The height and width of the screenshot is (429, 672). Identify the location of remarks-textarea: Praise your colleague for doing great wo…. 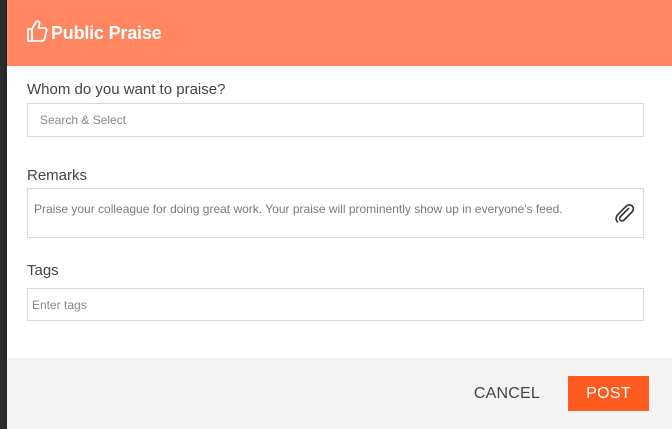
(335, 213).